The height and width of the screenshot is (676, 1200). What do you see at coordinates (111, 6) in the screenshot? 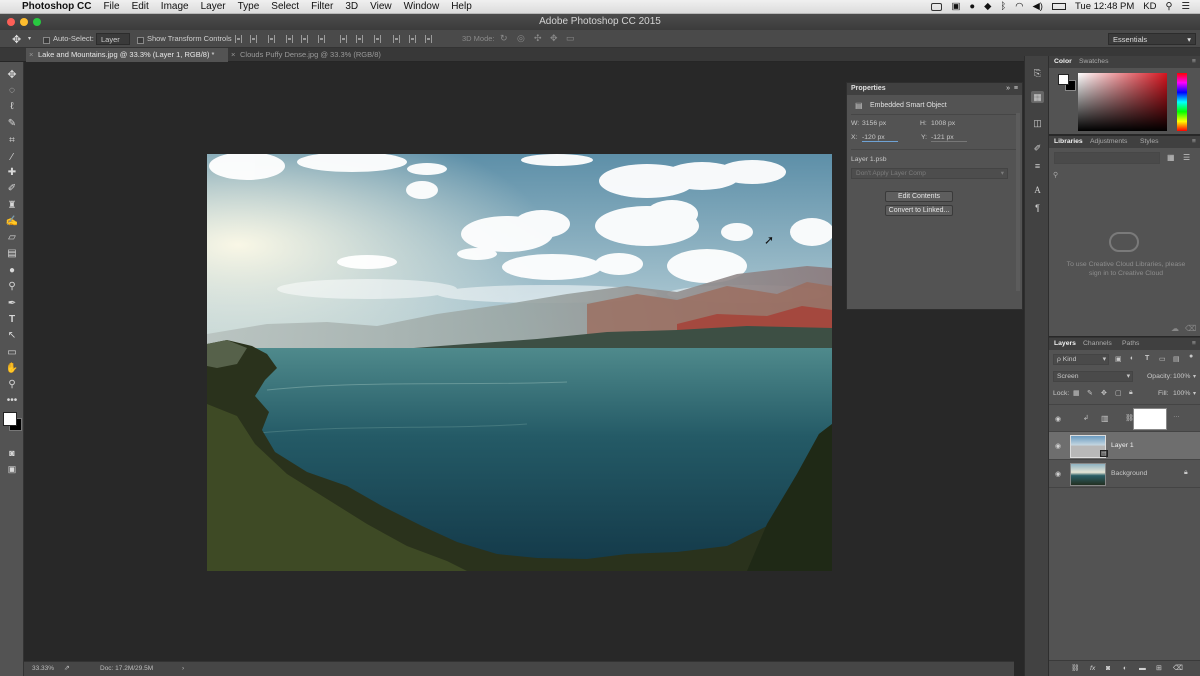
I see `menu-file: File` at bounding box center [111, 6].